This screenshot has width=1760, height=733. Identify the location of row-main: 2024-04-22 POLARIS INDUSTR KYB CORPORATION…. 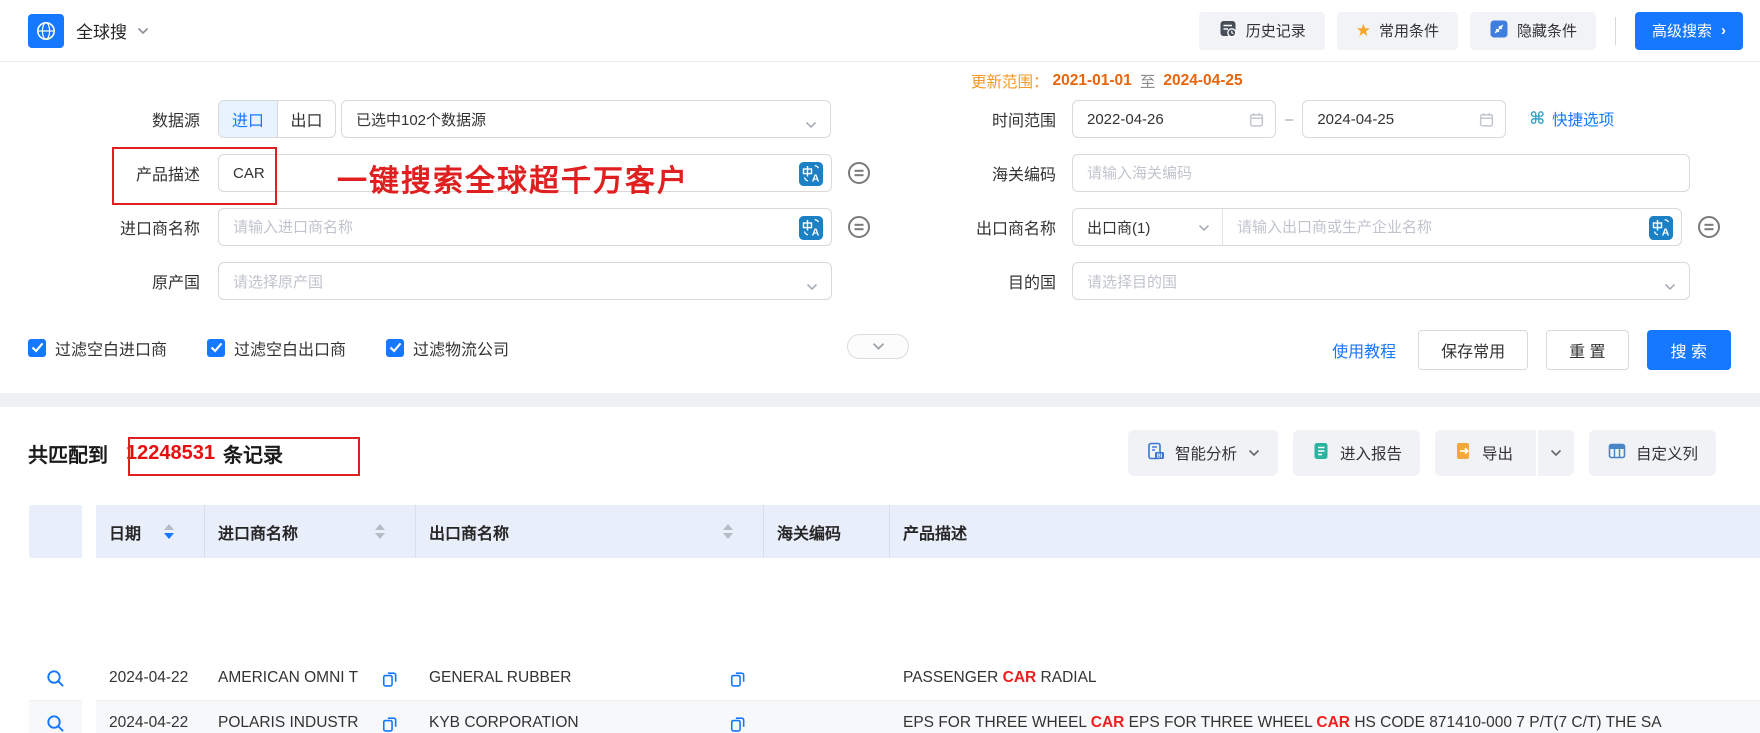
(928, 717).